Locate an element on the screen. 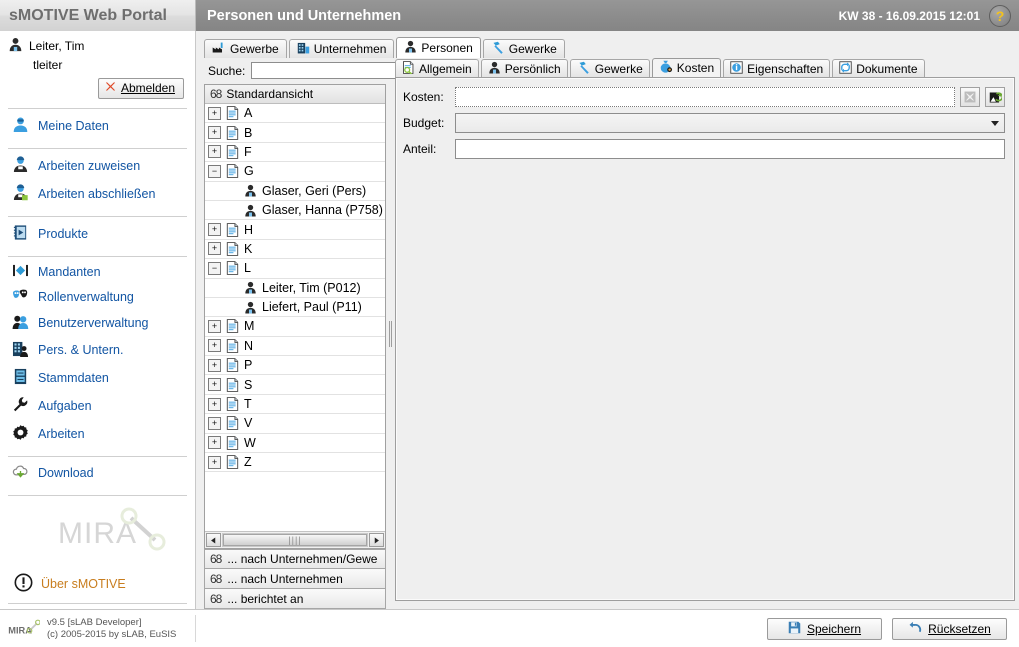 This screenshot has height=647, width=1019. tree-footer-button-2: 68 ... berichtet an is located at coordinates (295, 599).